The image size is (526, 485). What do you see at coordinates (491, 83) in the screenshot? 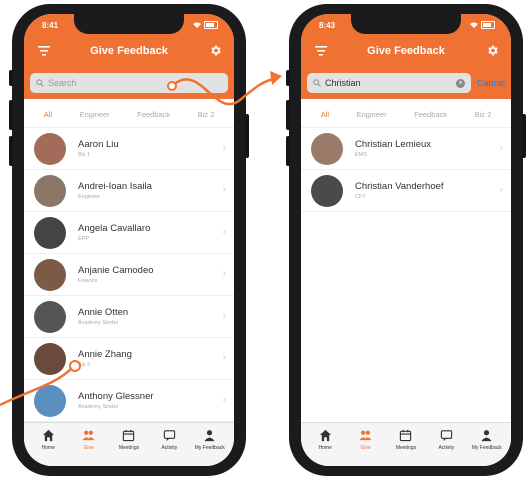
I see `cancel-button: Cancel` at bounding box center [491, 83].